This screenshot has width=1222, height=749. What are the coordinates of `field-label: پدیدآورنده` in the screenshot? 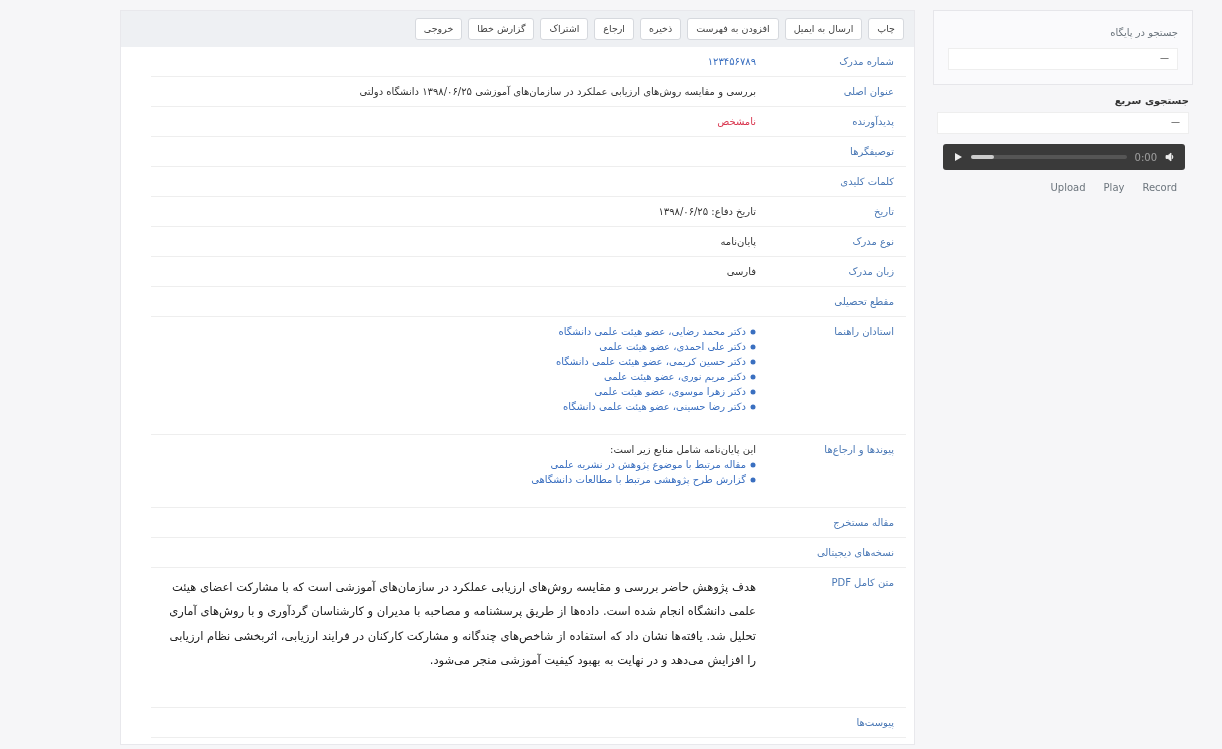 It's located at (873, 122).